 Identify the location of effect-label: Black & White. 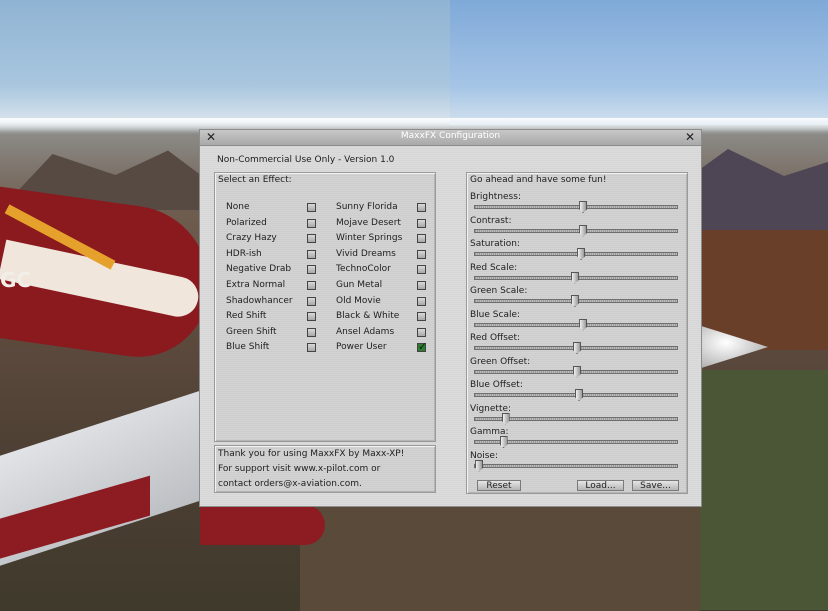
(368, 316).